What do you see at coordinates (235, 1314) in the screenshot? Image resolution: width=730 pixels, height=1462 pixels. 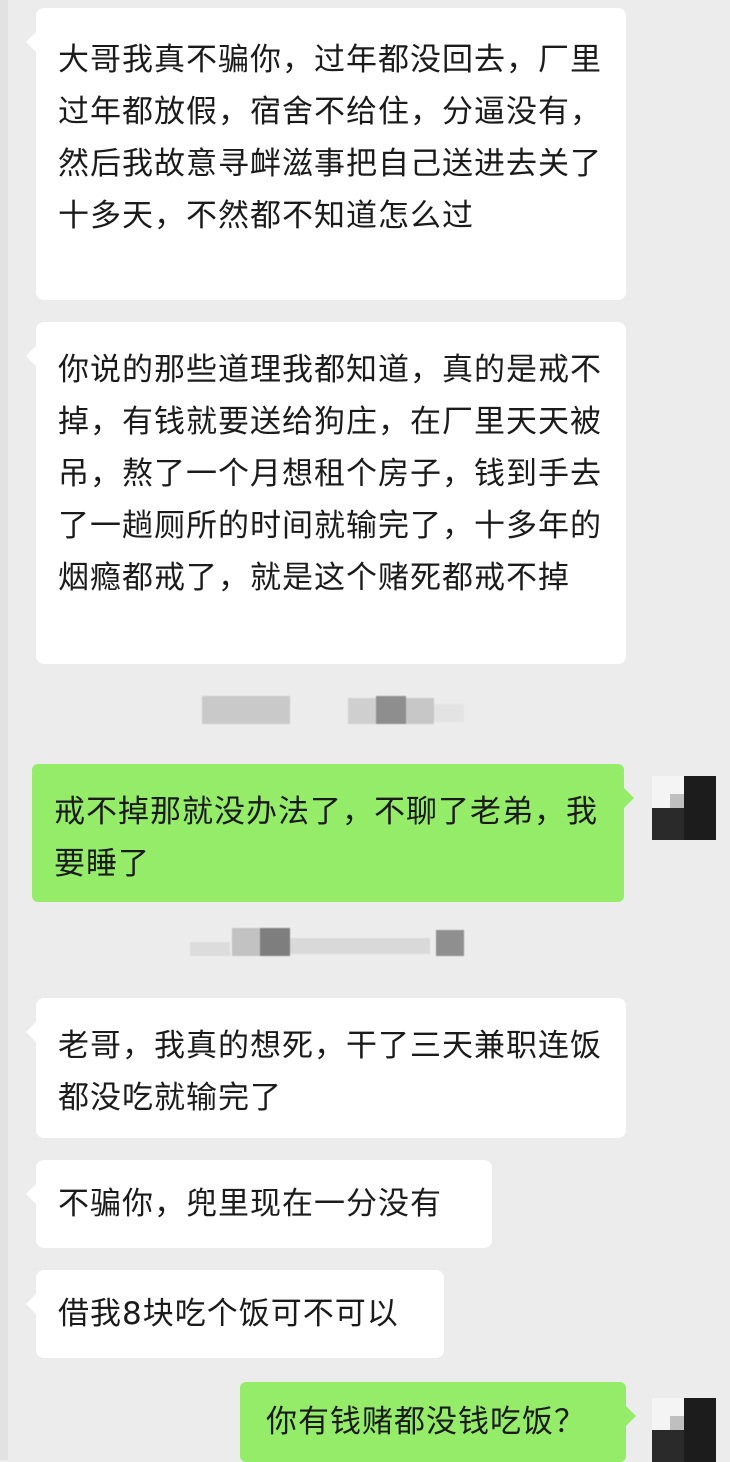 I see `incoming-message-bubble: 借我8块吃个饭可不可以` at bounding box center [235, 1314].